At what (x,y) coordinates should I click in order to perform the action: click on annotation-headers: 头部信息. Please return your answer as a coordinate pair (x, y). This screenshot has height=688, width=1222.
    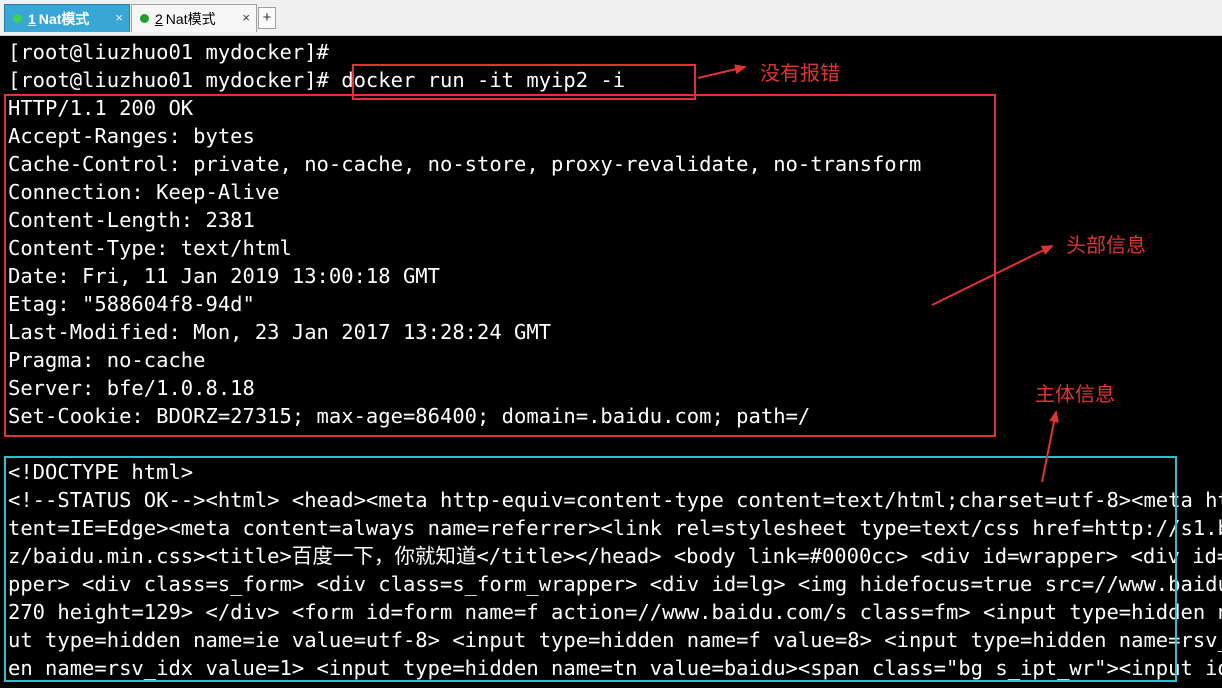
    Looking at the image, I should click on (1106, 245).